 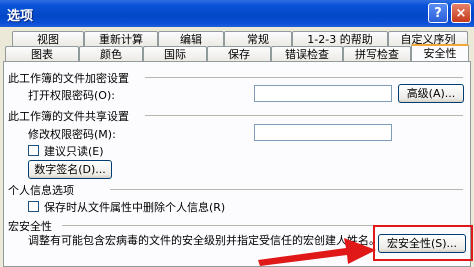 I want to click on tab-color: 颜色, so click(x=111, y=53).